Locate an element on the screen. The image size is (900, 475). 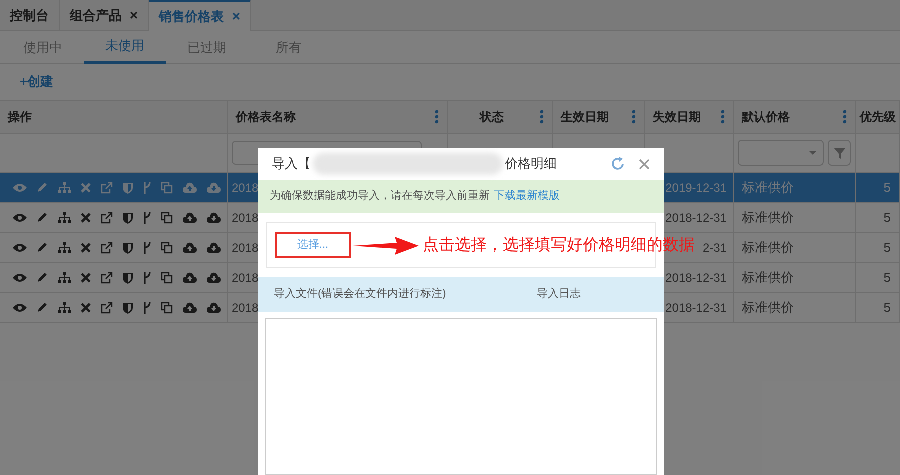
dialog-title: 导入【 is located at coordinates (291, 164).